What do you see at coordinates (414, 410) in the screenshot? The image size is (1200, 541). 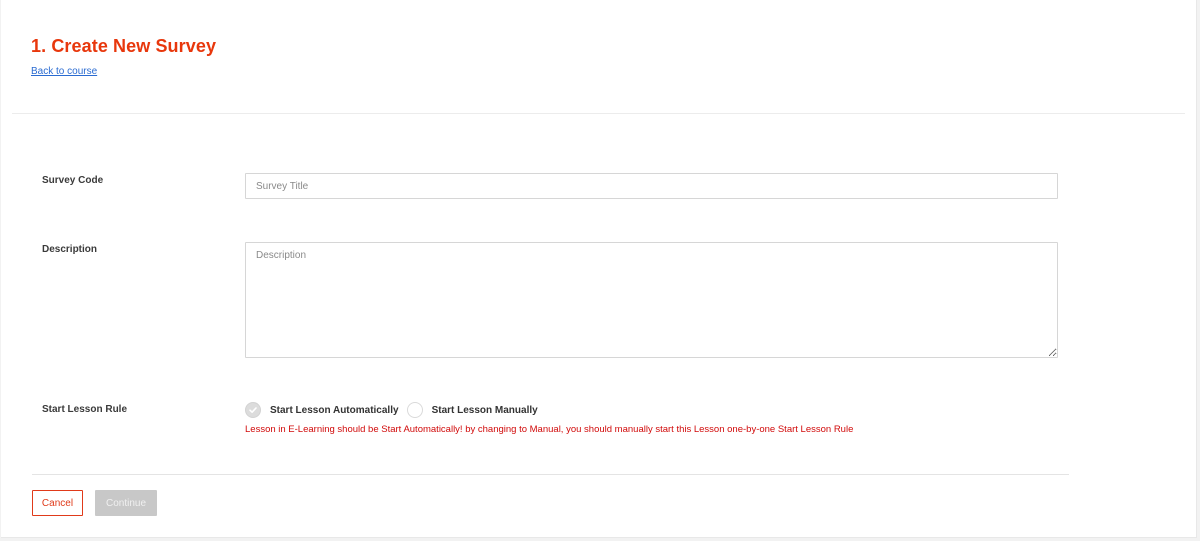 I see `radio-unchecked-icon` at bounding box center [414, 410].